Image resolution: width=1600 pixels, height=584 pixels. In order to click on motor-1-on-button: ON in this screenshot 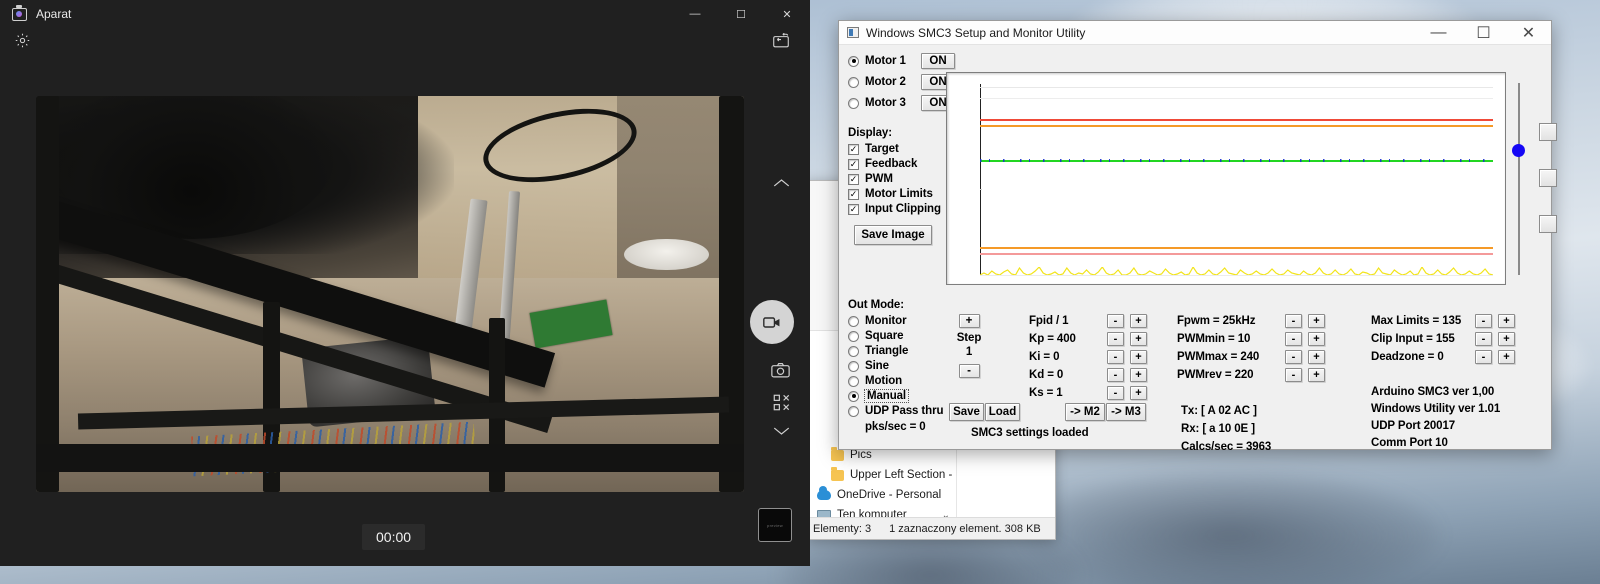, I will do `click(938, 61)`.